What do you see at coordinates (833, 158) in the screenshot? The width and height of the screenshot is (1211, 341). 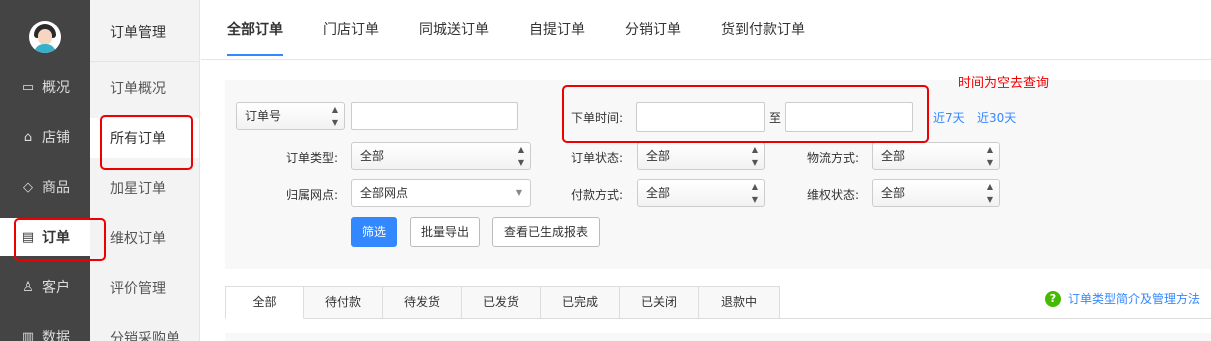 I see `logistics-label: 物流方式:` at bounding box center [833, 158].